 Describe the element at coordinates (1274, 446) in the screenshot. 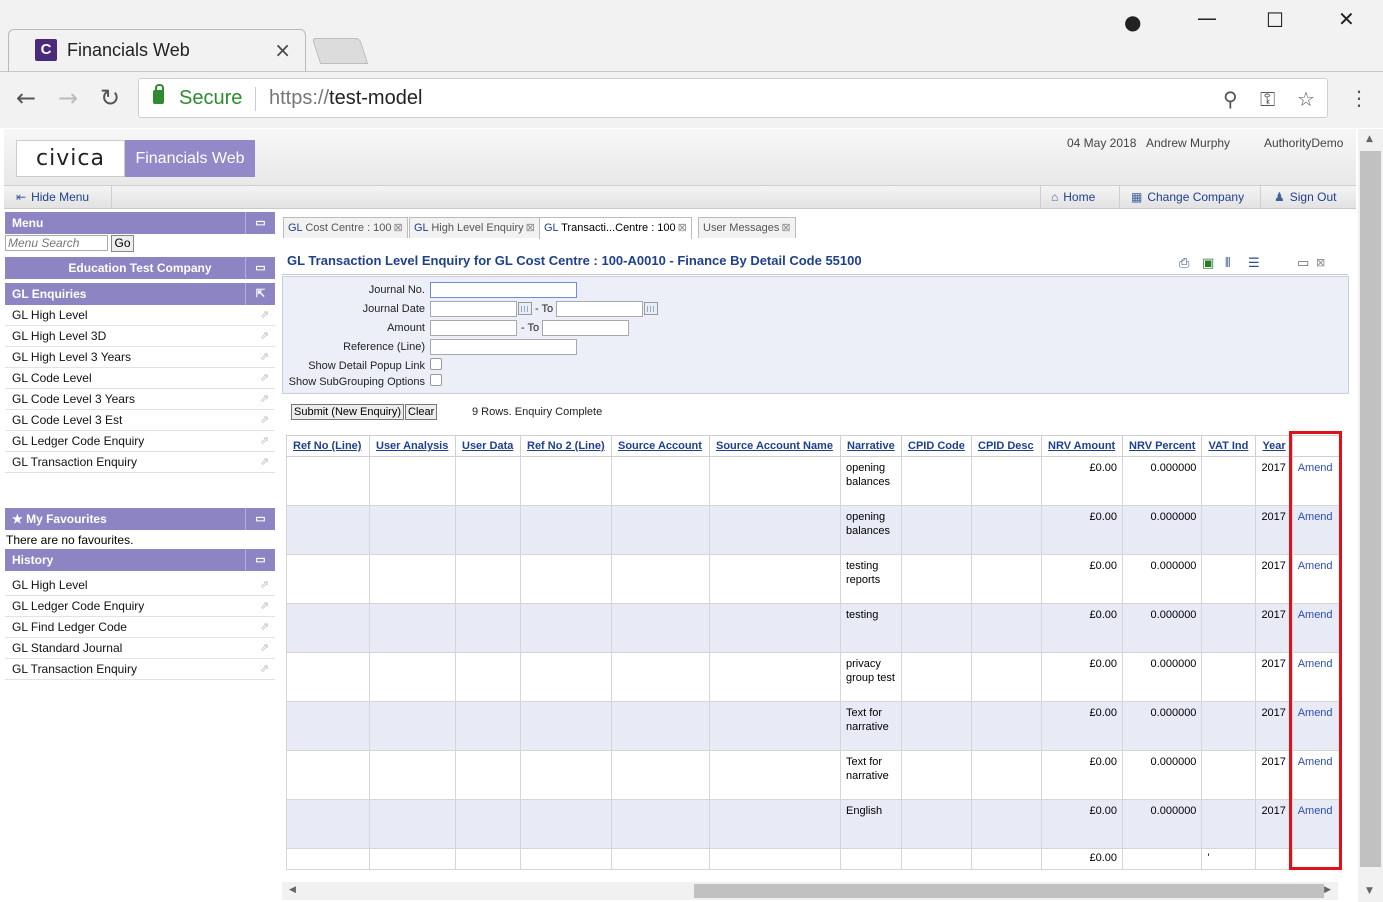

I see `col-header-year: Year` at that location.